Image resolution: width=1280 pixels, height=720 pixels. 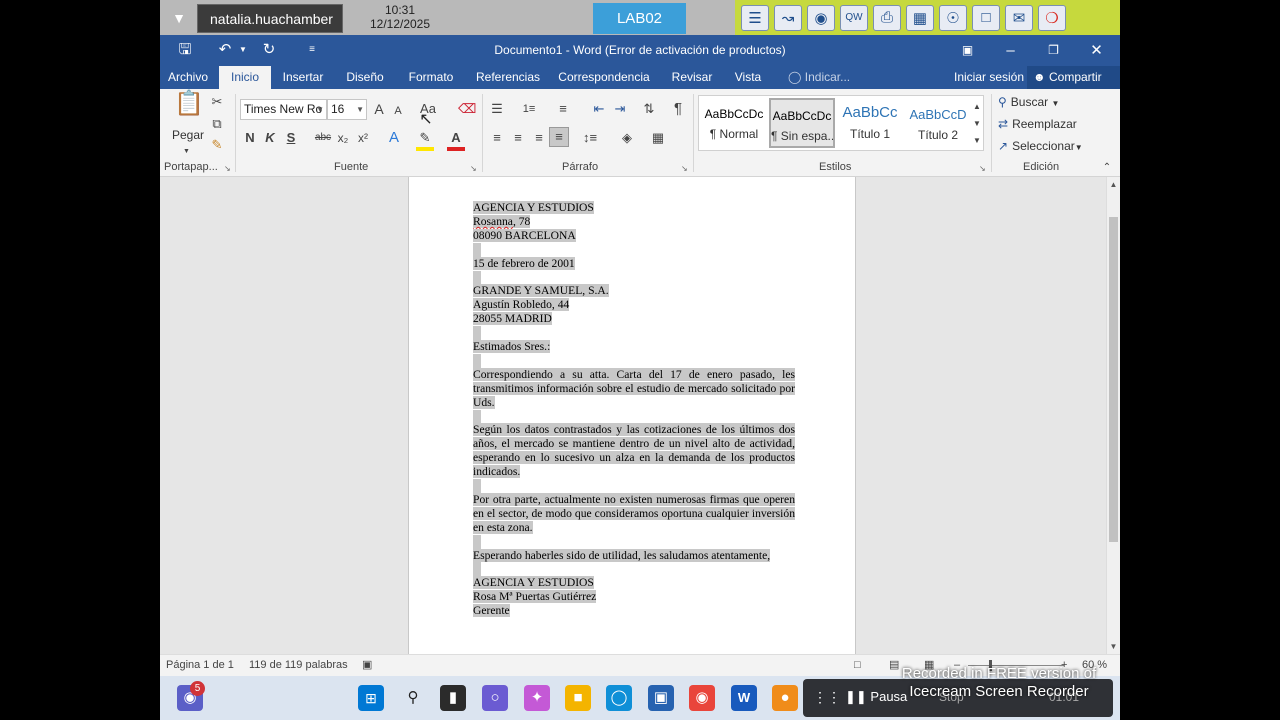 I want to click on ribbon-display-icon: ▣, so click(x=967, y=50).